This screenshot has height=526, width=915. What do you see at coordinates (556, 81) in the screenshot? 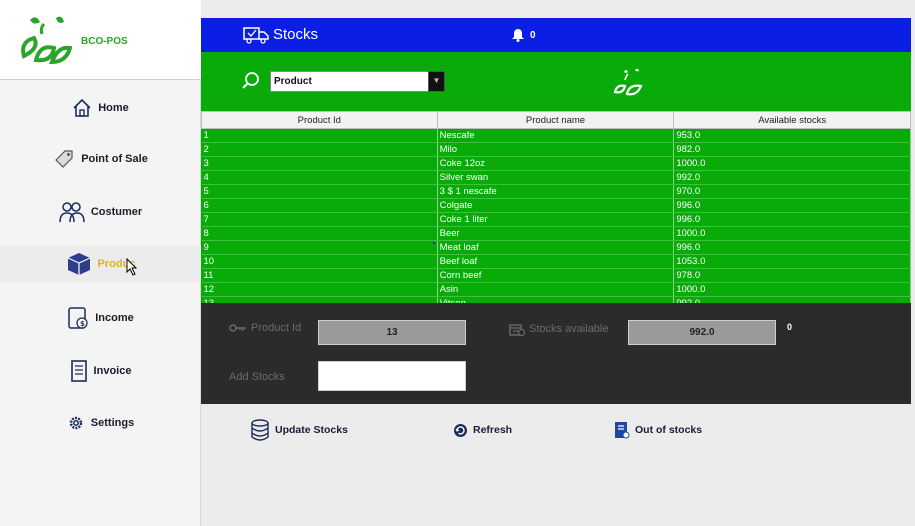
I see `search-bar-area: ▼` at bounding box center [556, 81].